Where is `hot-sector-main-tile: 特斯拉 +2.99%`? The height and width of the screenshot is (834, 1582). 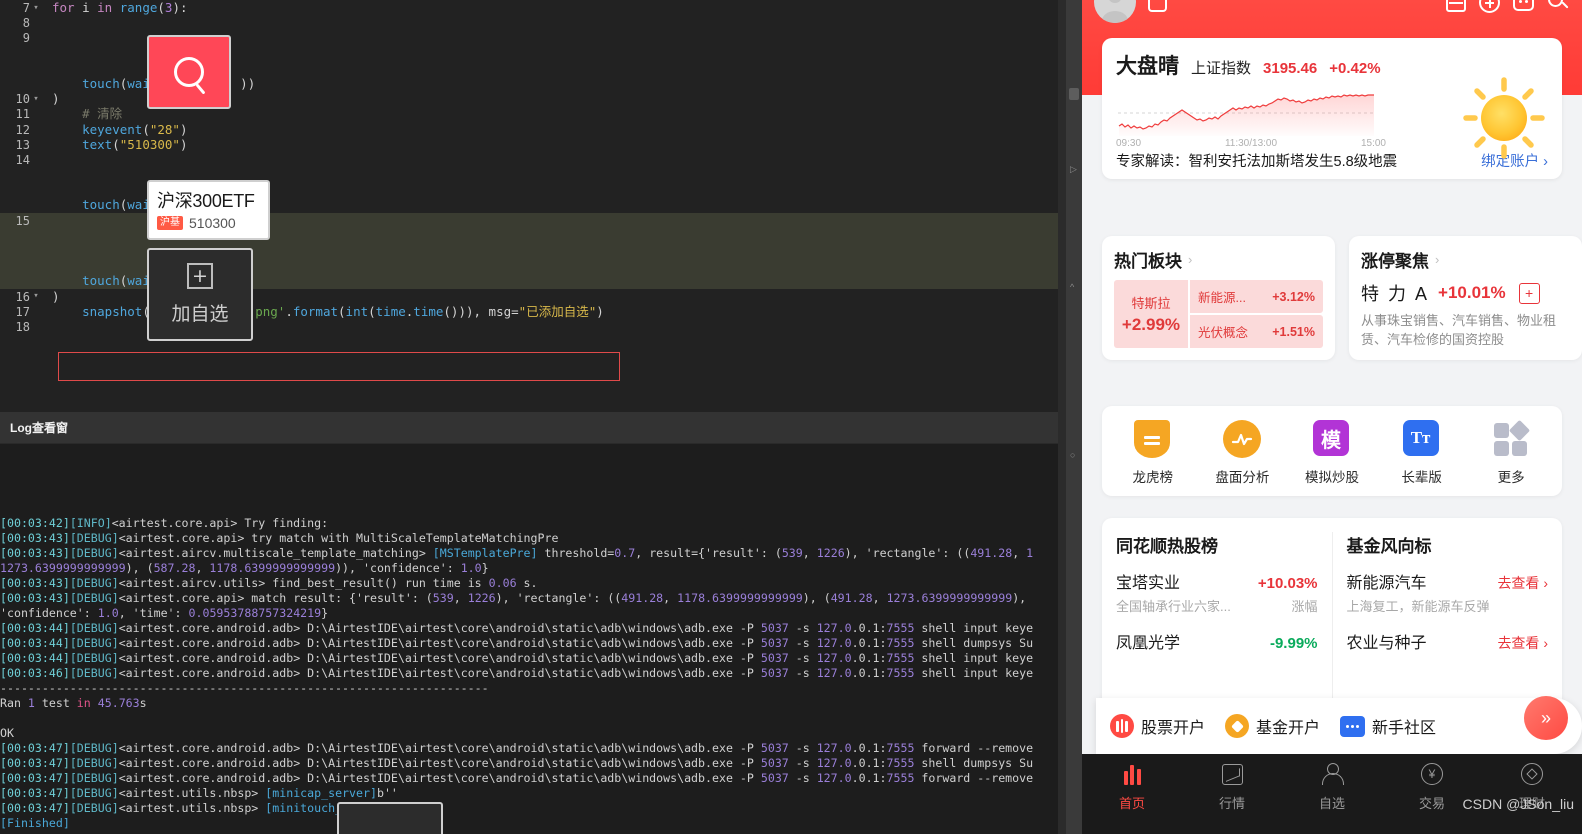
hot-sector-main-tile: 特斯拉 +2.99% is located at coordinates (1151, 314).